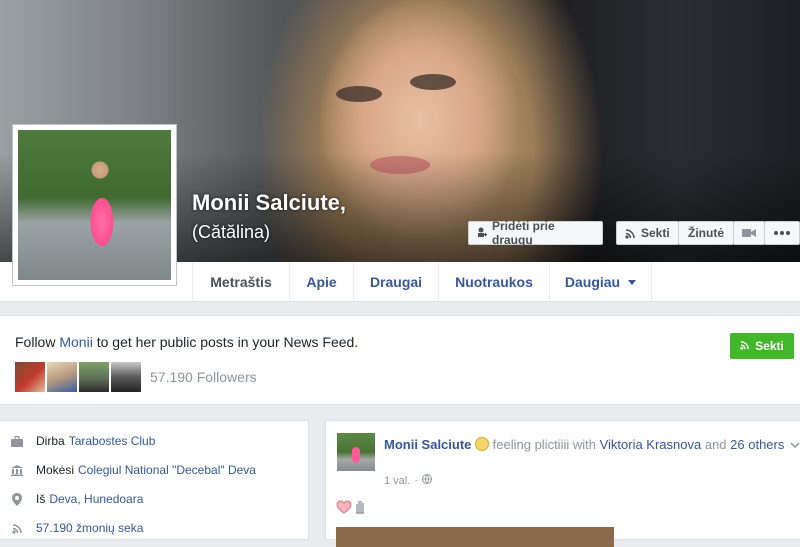 This screenshot has width=800, height=547. What do you see at coordinates (17, 499) in the screenshot?
I see `location-pin-icon` at bounding box center [17, 499].